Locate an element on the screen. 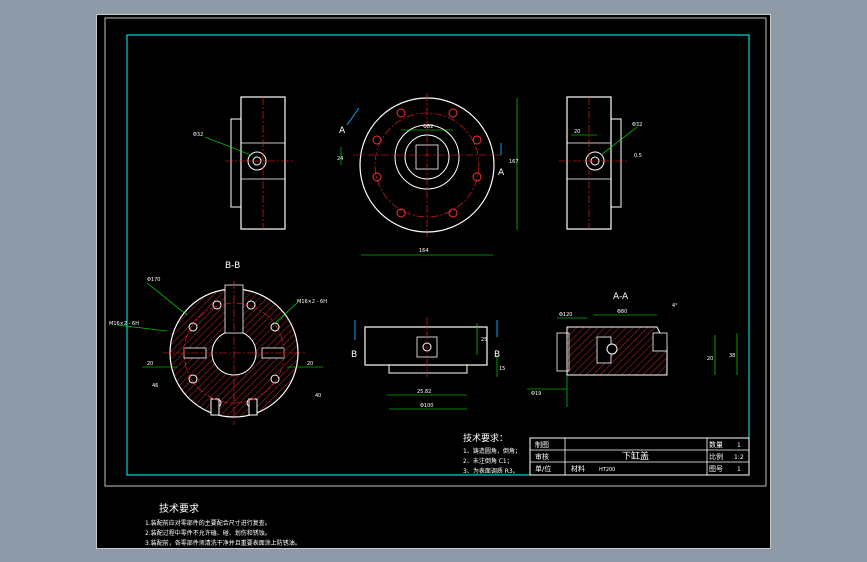 The height and width of the screenshot is (562, 867). dim-bottom-3: 25 is located at coordinates (484, 340).